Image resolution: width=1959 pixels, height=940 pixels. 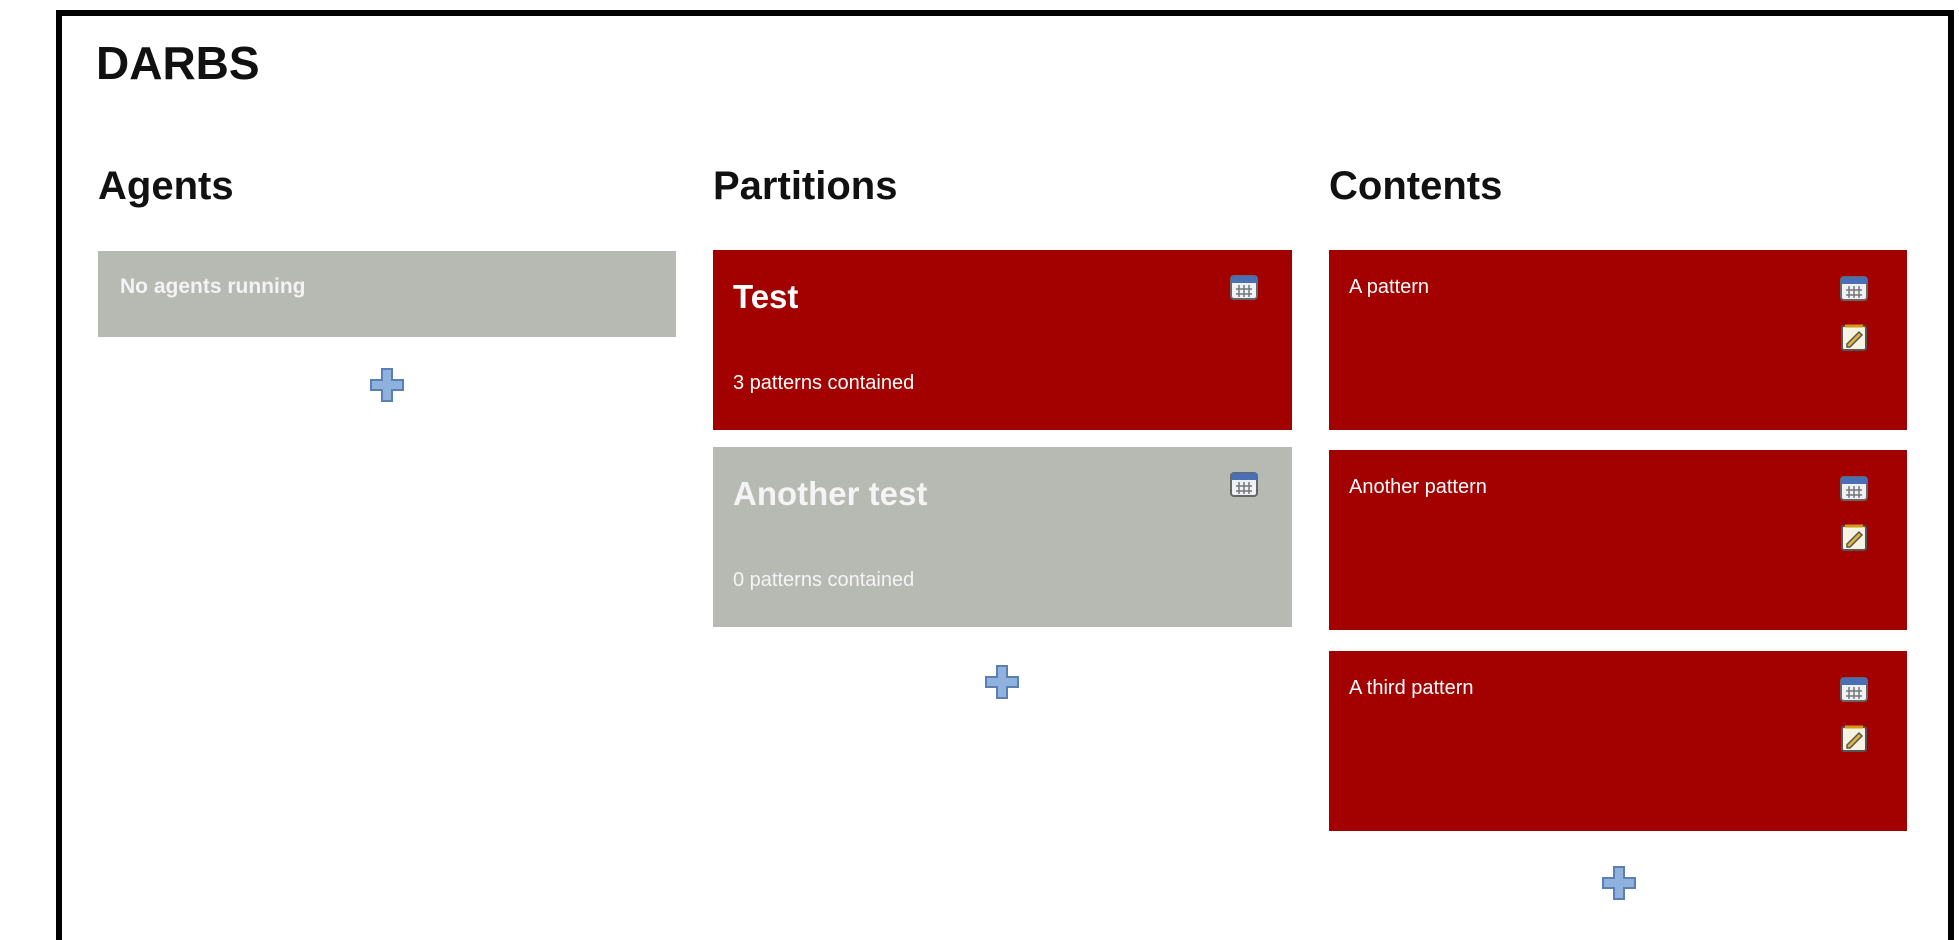 What do you see at coordinates (824, 580) in the screenshot?
I see `partition-summary: 0 patterns contained` at bounding box center [824, 580].